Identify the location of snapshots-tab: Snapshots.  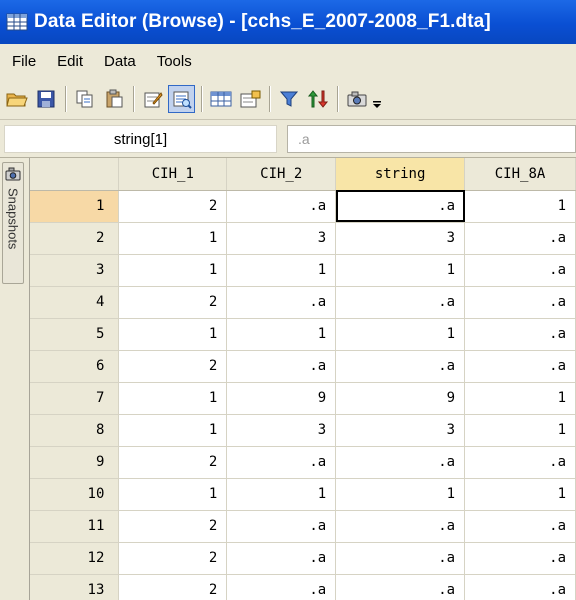
(13, 223).